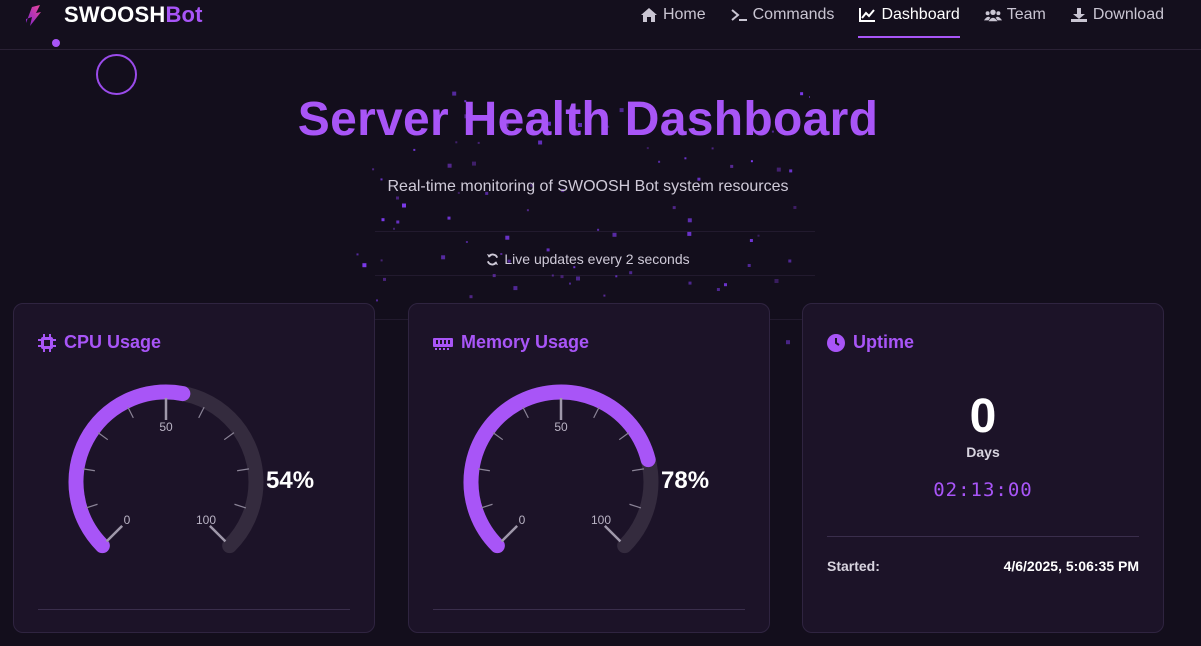 Image resolution: width=1201 pixels, height=646 pixels. What do you see at coordinates (884, 342) in the screenshot?
I see `uptime-title: Uptime` at bounding box center [884, 342].